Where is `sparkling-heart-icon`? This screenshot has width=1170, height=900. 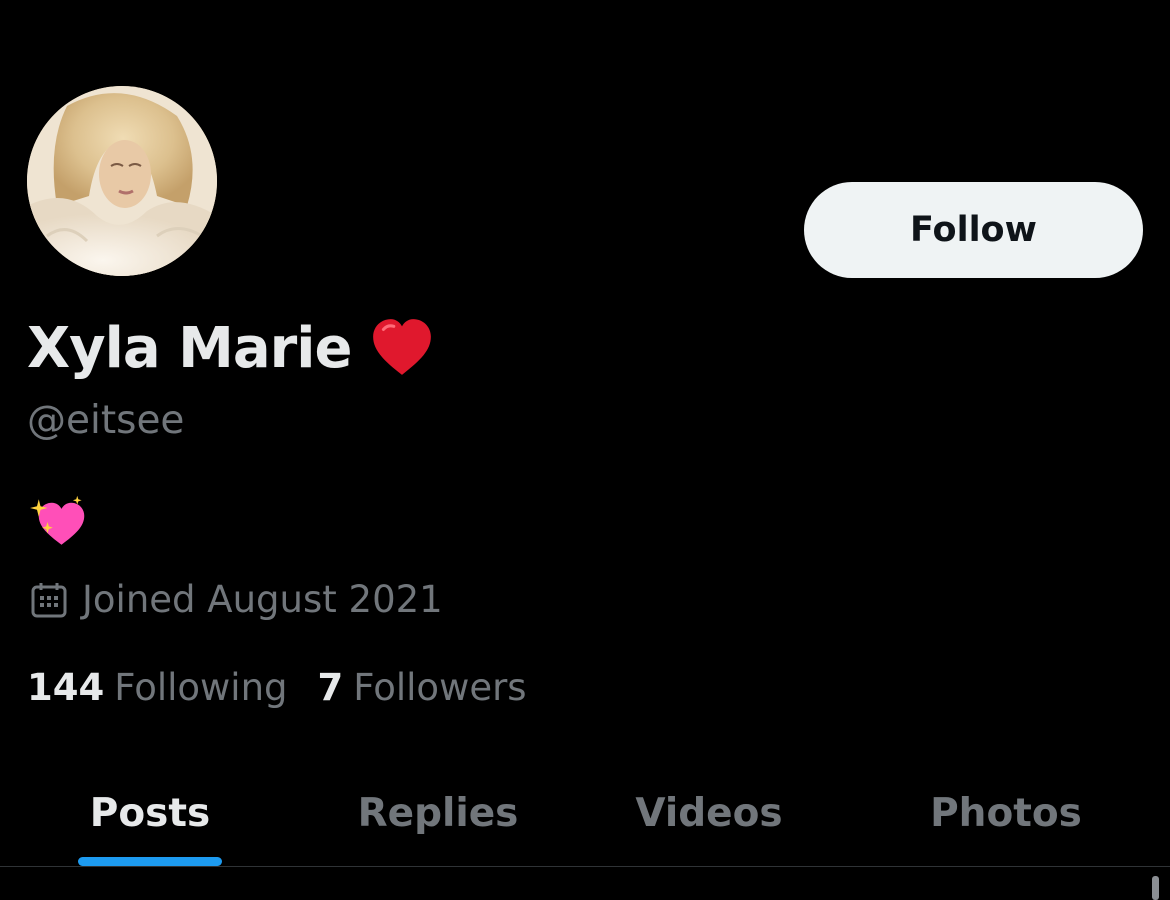 sparkling-heart-icon is located at coordinates (58, 522).